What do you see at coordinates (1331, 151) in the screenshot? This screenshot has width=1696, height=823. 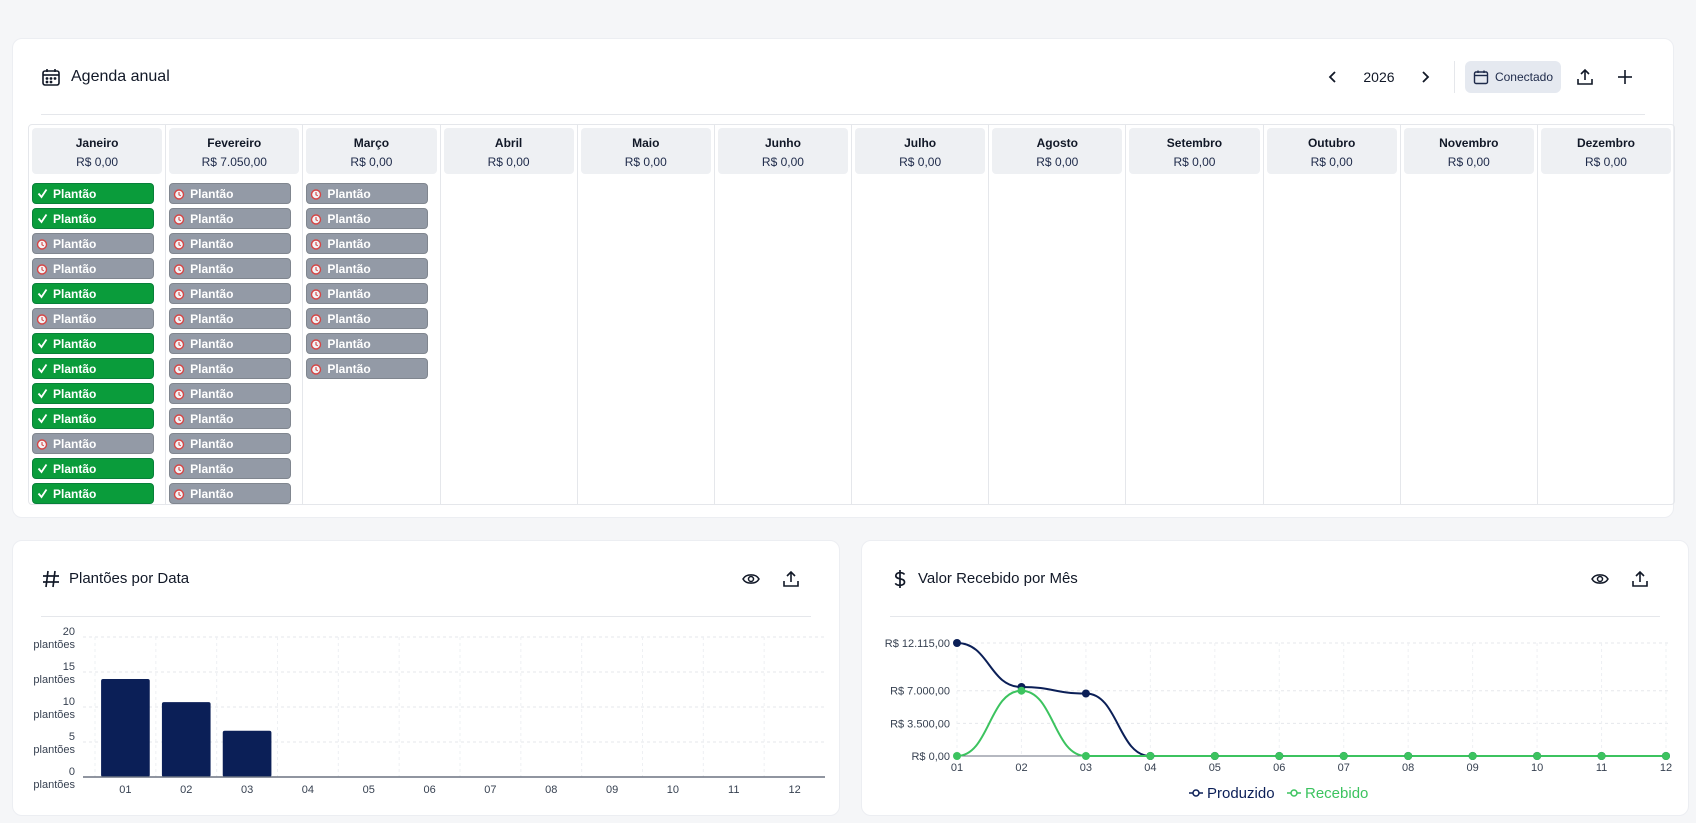 I see `month-header: Outubro R$ 0,00` at bounding box center [1331, 151].